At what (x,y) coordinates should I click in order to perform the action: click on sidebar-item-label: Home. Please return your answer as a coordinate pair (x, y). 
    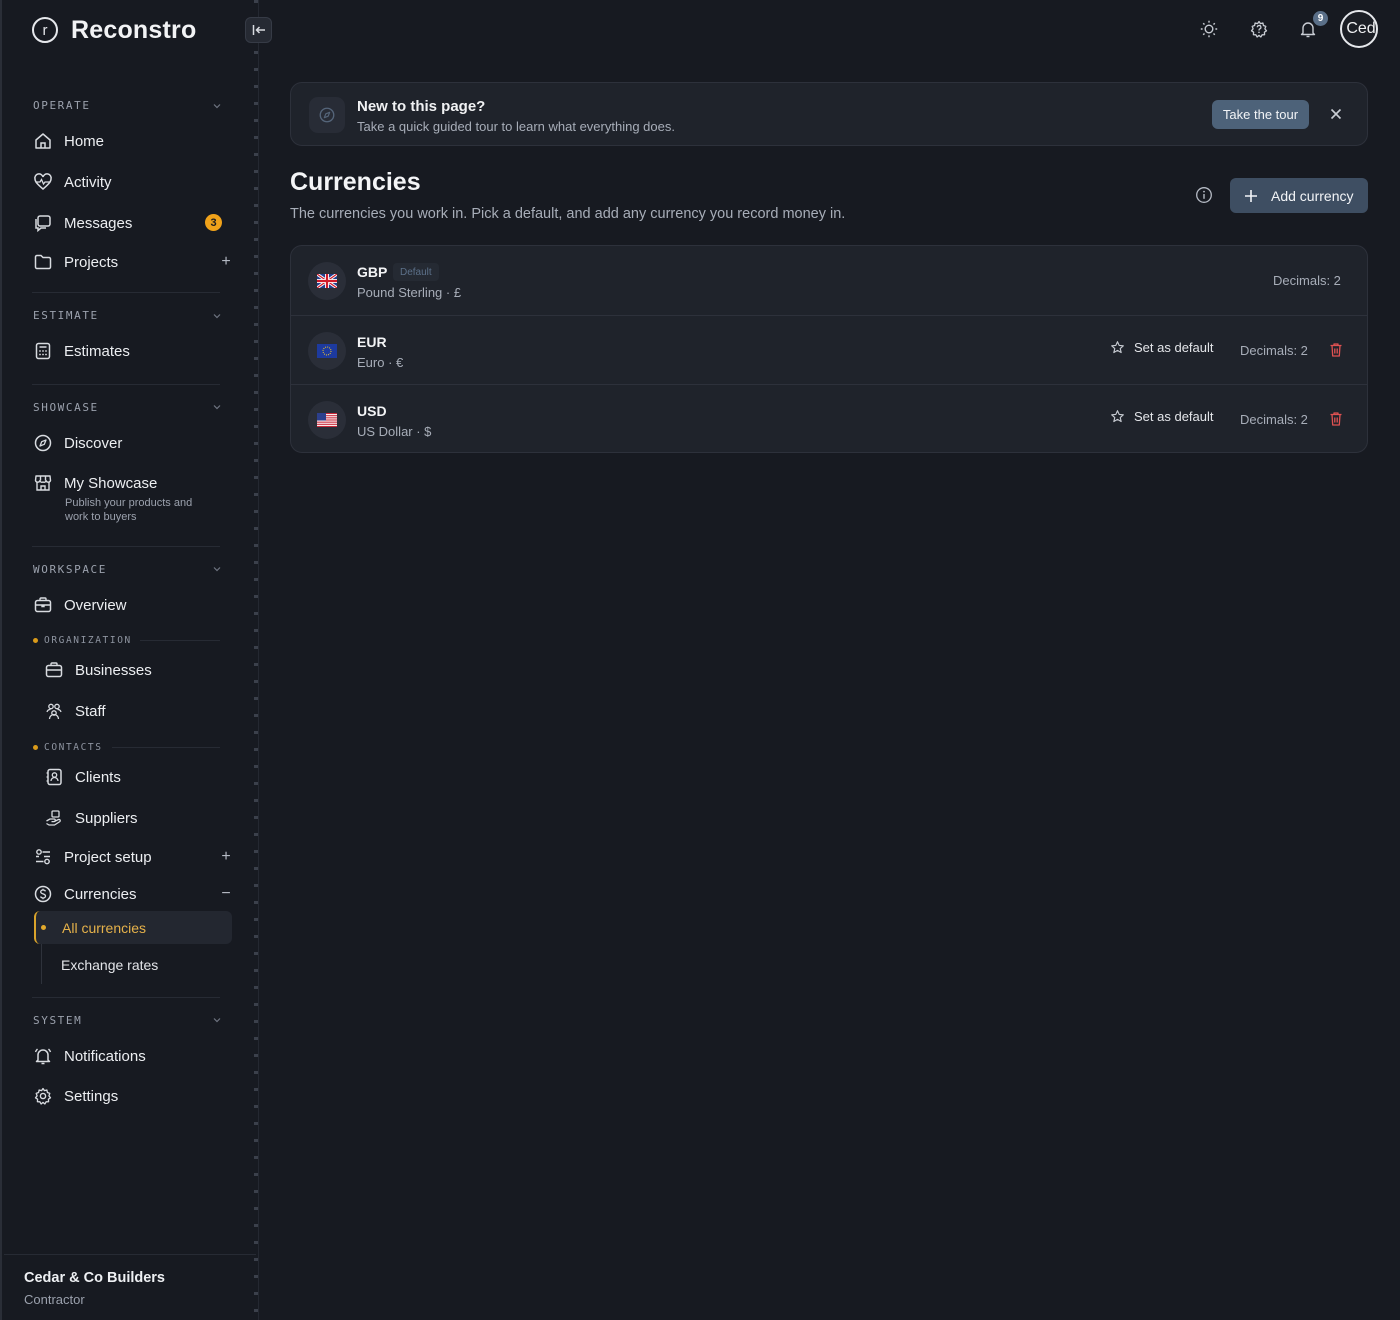
    Looking at the image, I should click on (84, 141).